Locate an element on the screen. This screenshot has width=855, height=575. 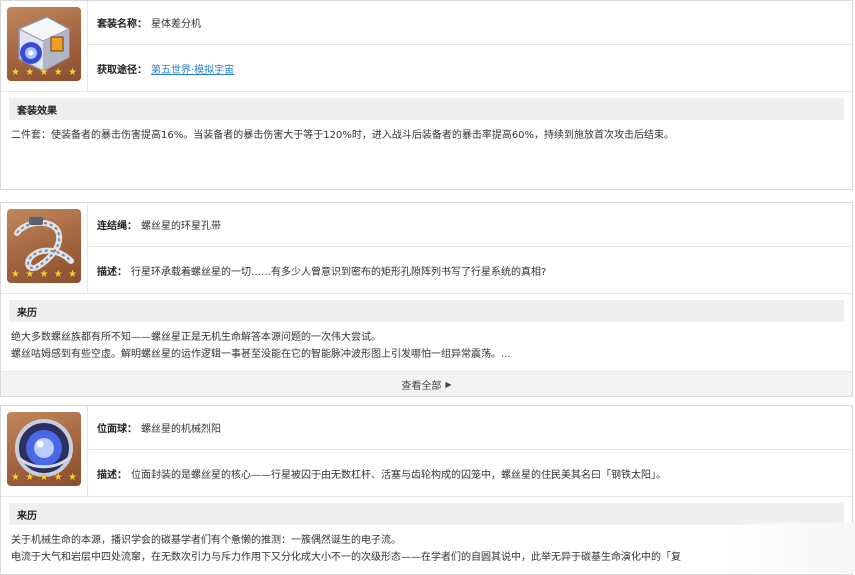
view-all-button: 查看全部 ▶ is located at coordinates (426, 383).